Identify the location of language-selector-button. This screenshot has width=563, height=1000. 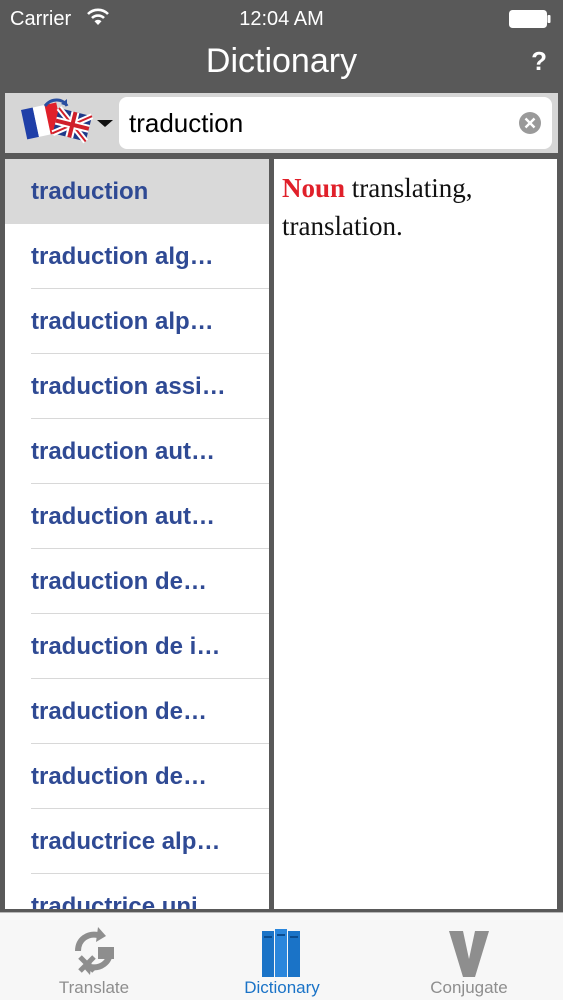
(67, 123).